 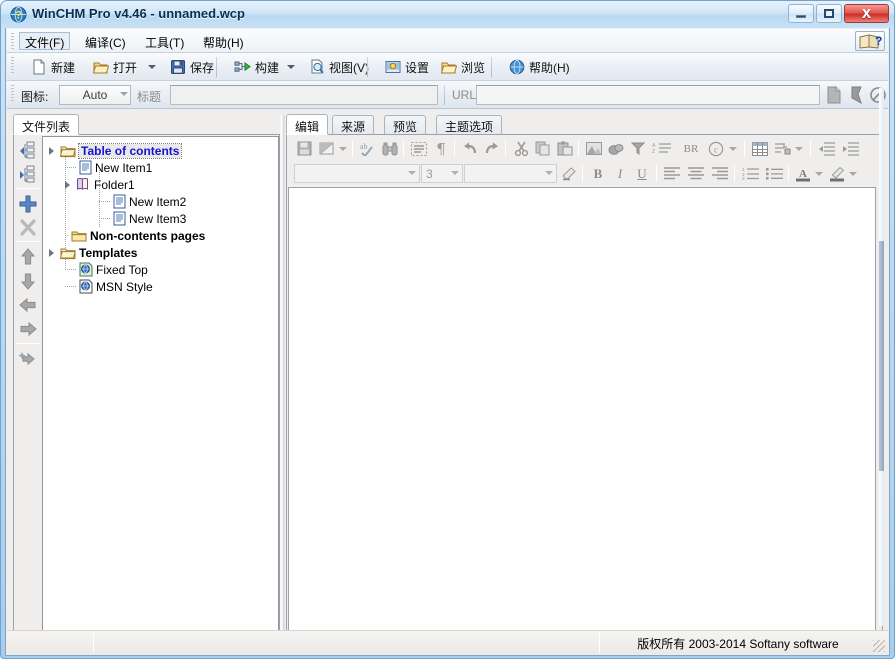 I want to click on tree-item-new-item1: New Item1, so click(x=108, y=167).